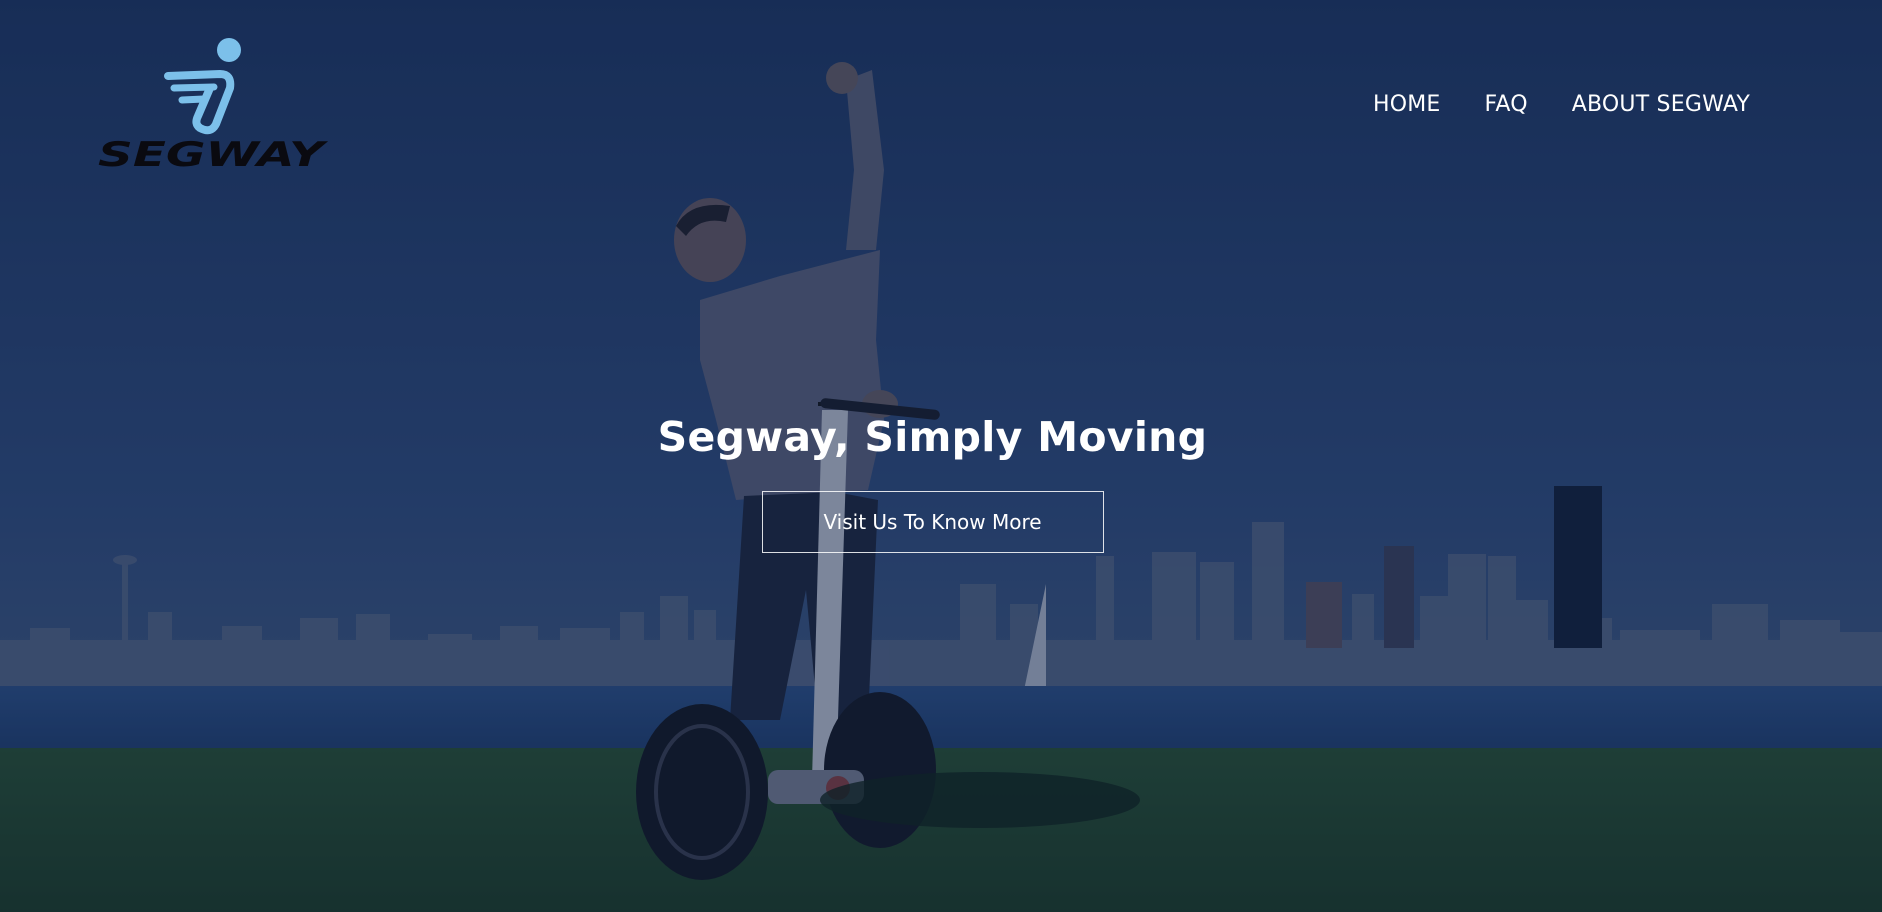 This screenshot has width=1882, height=912. I want to click on main-nav: HOME FAQ ABOUT SEGWAY, so click(1561, 104).